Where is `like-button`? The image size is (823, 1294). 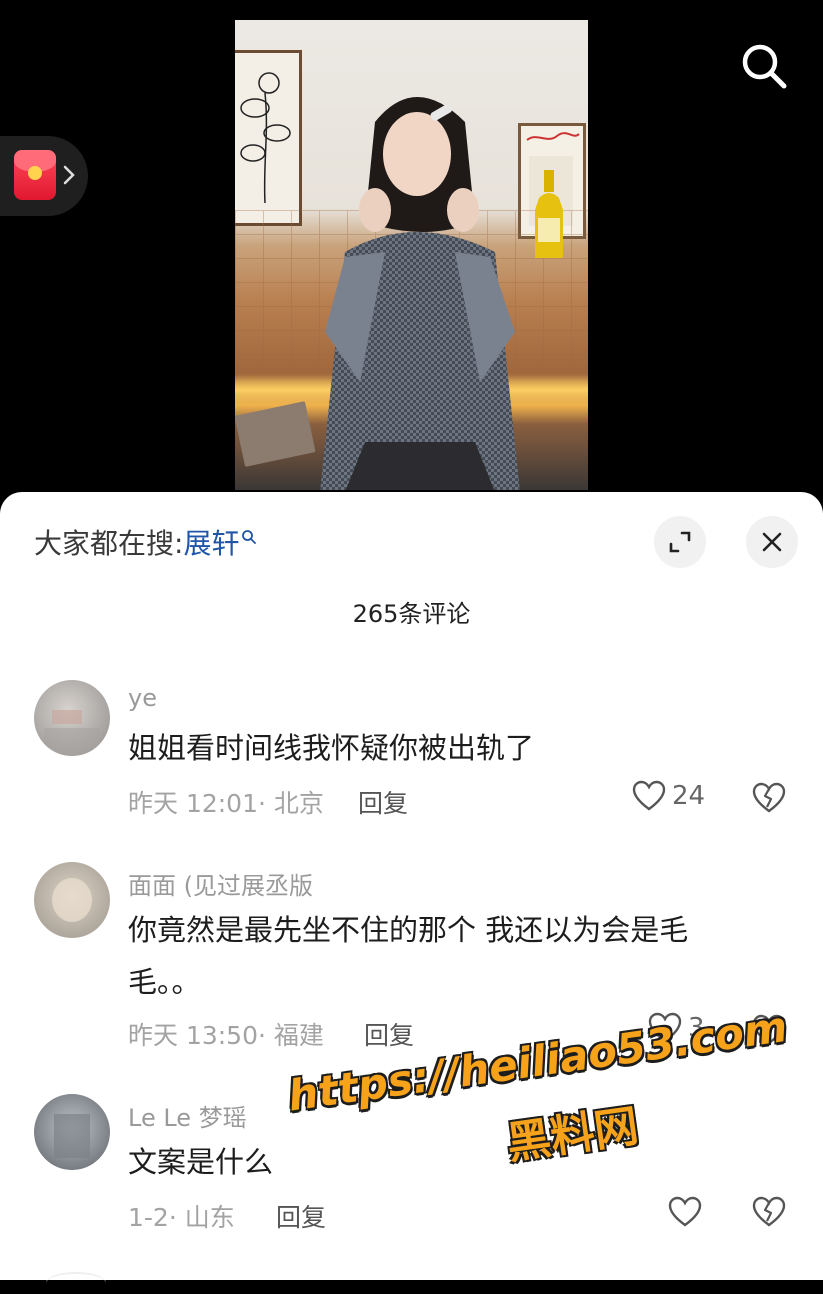
like-button is located at coordinates (685, 1212).